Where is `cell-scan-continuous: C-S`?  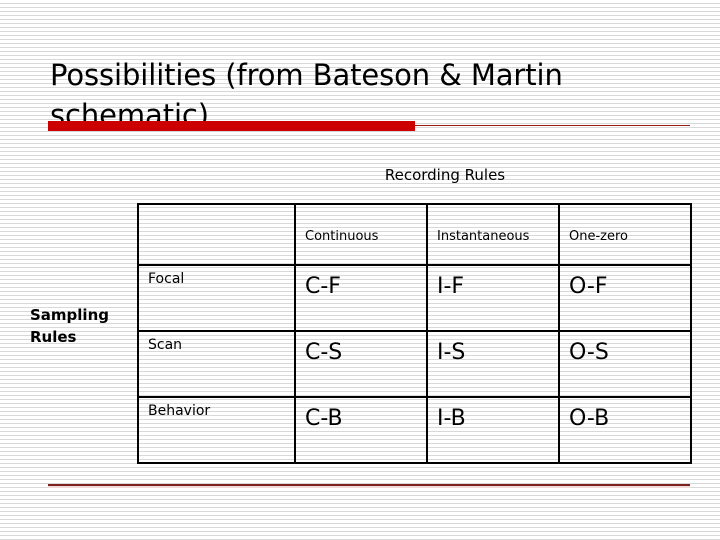
cell-scan-continuous: C-S is located at coordinates (361, 364).